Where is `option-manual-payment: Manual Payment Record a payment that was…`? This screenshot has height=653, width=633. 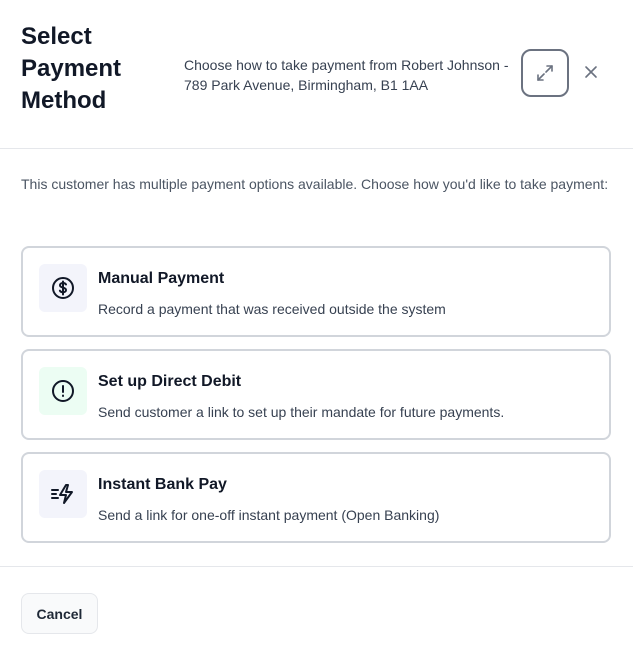 option-manual-payment: Manual Payment Record a payment that was… is located at coordinates (316, 291).